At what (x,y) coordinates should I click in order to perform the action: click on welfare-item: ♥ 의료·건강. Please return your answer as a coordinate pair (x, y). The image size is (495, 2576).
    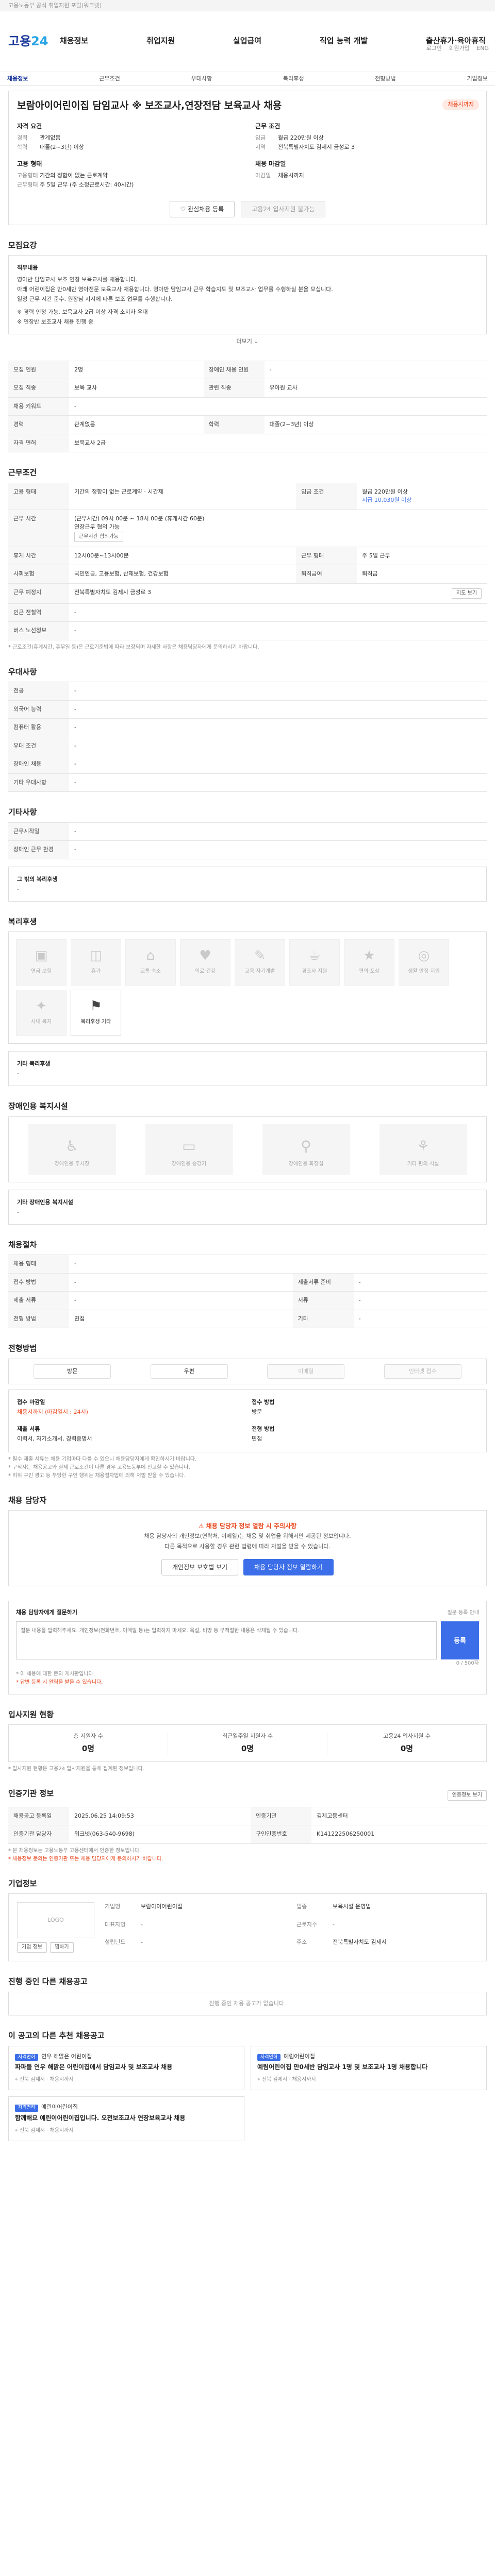
    Looking at the image, I should click on (205, 962).